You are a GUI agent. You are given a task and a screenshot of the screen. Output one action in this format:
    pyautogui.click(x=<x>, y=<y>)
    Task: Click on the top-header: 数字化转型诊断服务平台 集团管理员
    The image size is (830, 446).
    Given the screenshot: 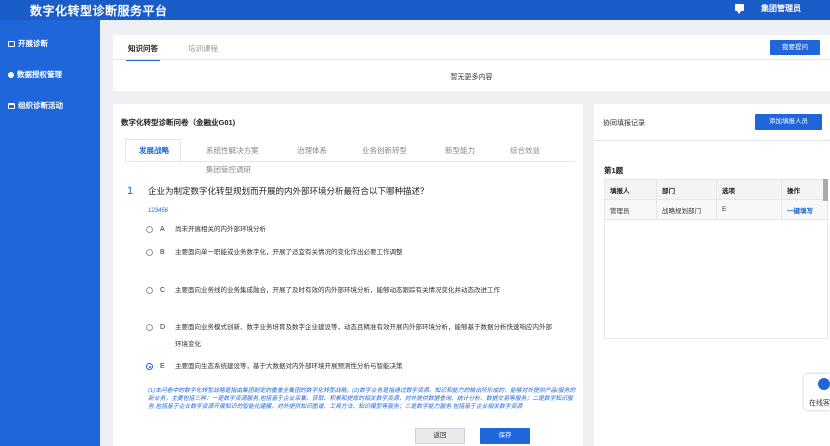 What is the action you would take?
    pyautogui.click(x=415, y=10)
    